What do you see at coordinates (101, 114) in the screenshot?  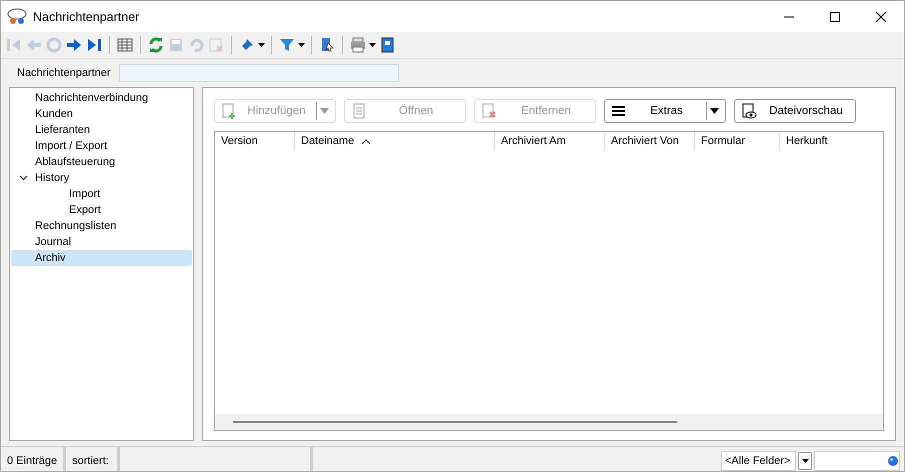 I see `tree-item: Kunden` at bounding box center [101, 114].